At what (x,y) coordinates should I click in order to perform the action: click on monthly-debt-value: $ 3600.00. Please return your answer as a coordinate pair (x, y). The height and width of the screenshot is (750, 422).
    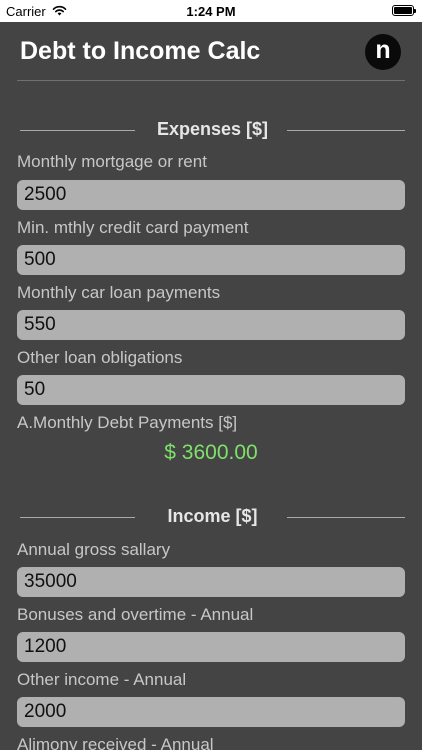
    Looking at the image, I should click on (211, 452).